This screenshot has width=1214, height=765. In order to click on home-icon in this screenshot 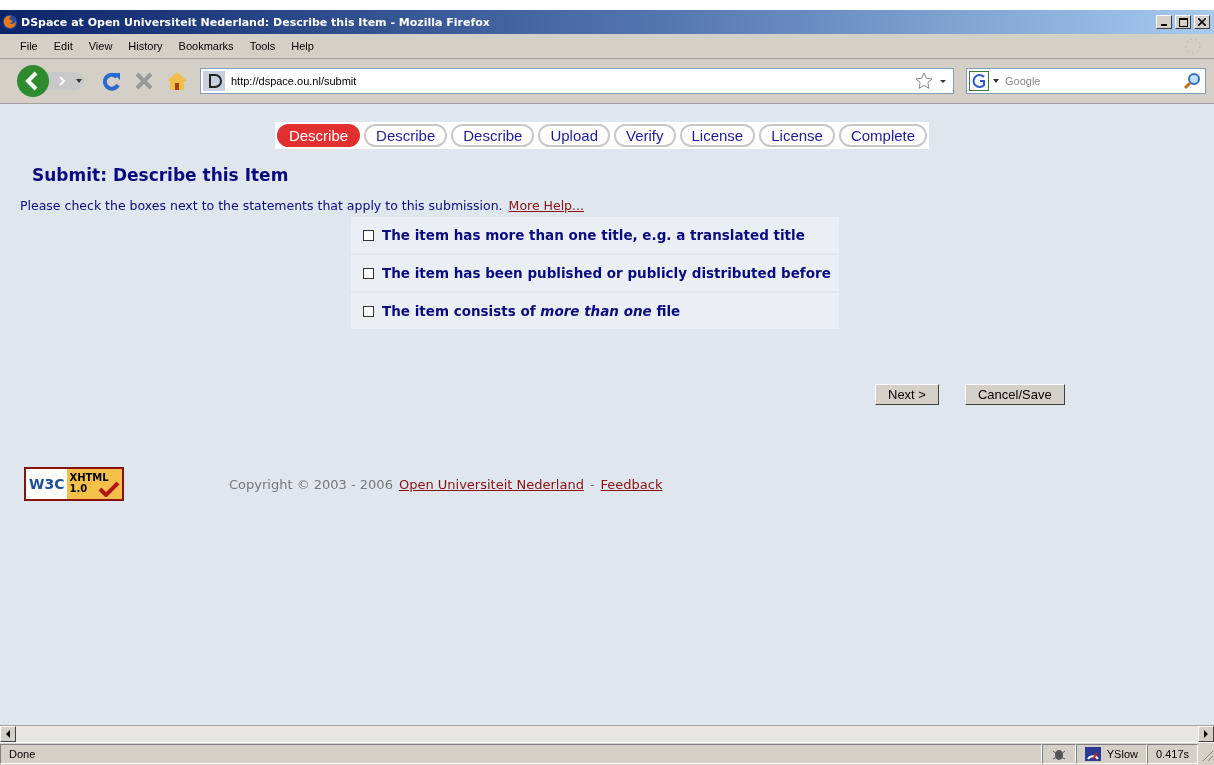, I will do `click(177, 81)`.